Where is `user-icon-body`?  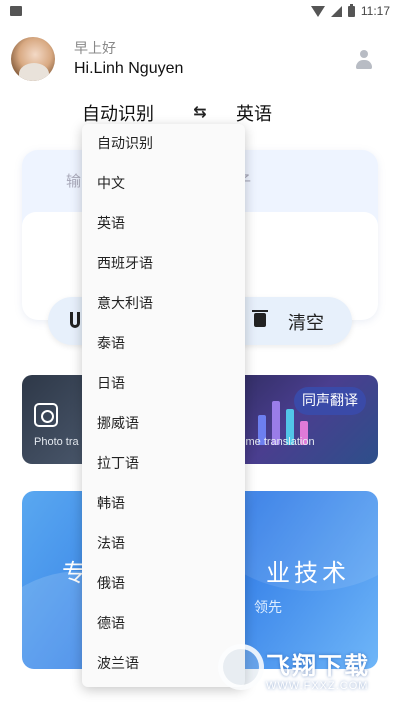
user-icon-body is located at coordinates (364, 64).